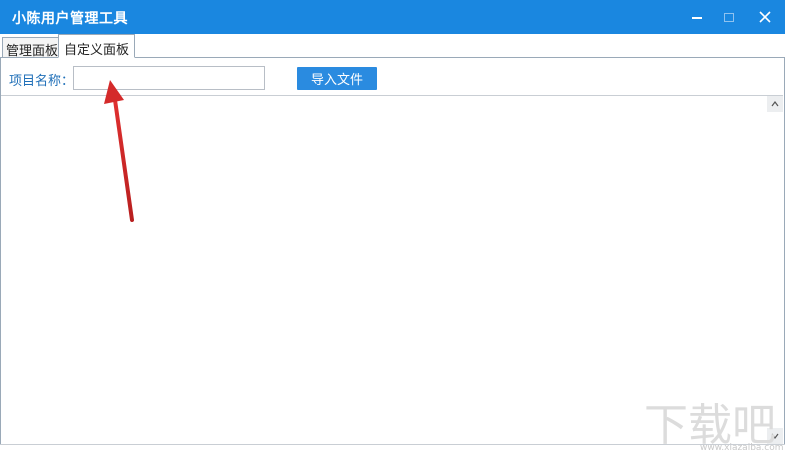 This screenshot has width=785, height=456. I want to click on maximize-button, so click(729, 17).